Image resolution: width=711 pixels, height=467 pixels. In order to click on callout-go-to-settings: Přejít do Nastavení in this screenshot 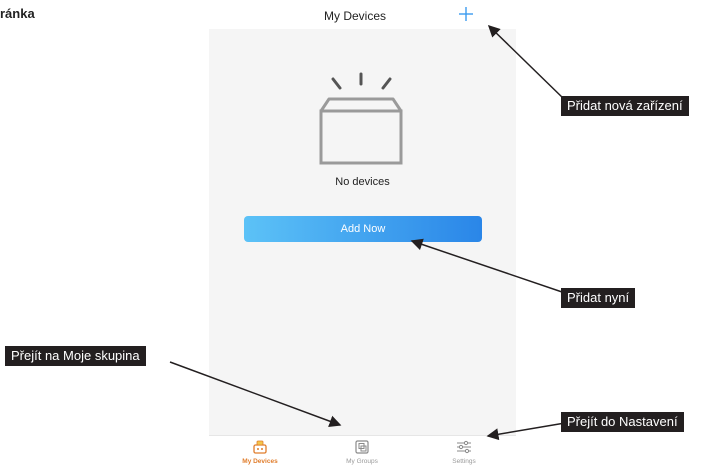, I will do `click(622, 422)`.